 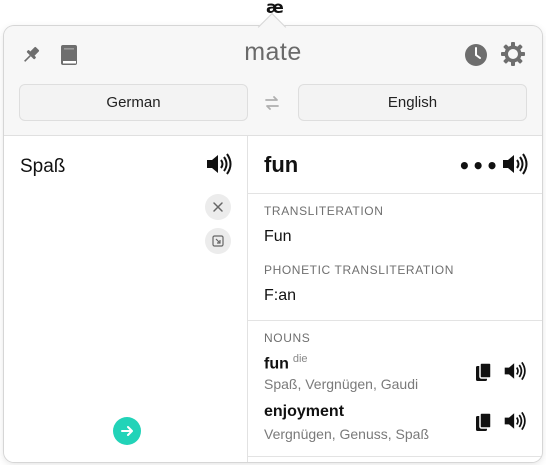 What do you see at coordinates (324, 211) in the screenshot?
I see `transliteration-title: TRANSLITERATION` at bounding box center [324, 211].